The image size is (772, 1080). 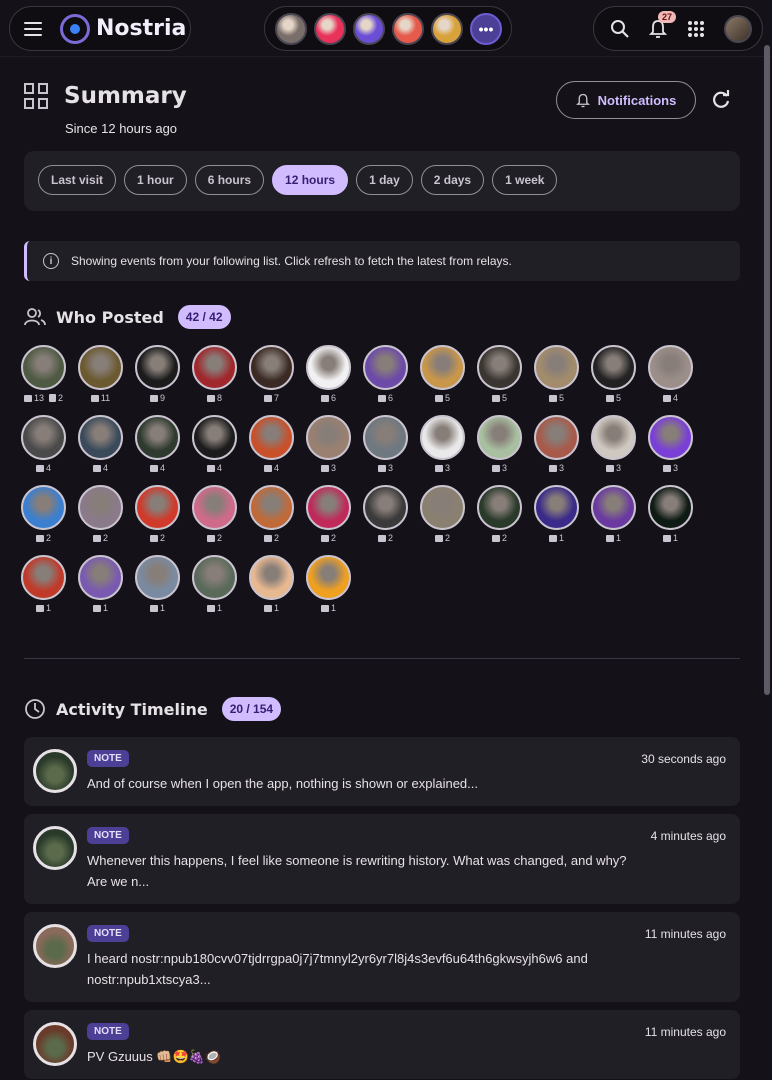 What do you see at coordinates (626, 100) in the screenshot?
I see `notifications-button: Notifications` at bounding box center [626, 100].